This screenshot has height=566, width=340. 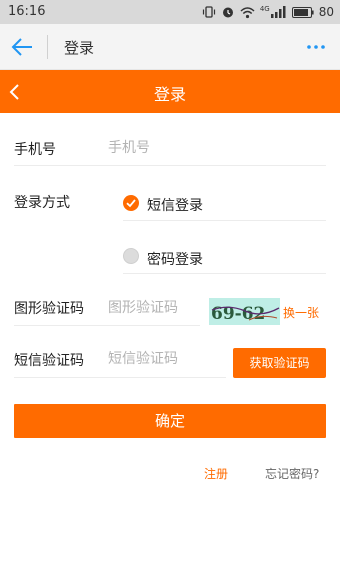 I want to click on app-bar-title: 登录, so click(x=79, y=48).